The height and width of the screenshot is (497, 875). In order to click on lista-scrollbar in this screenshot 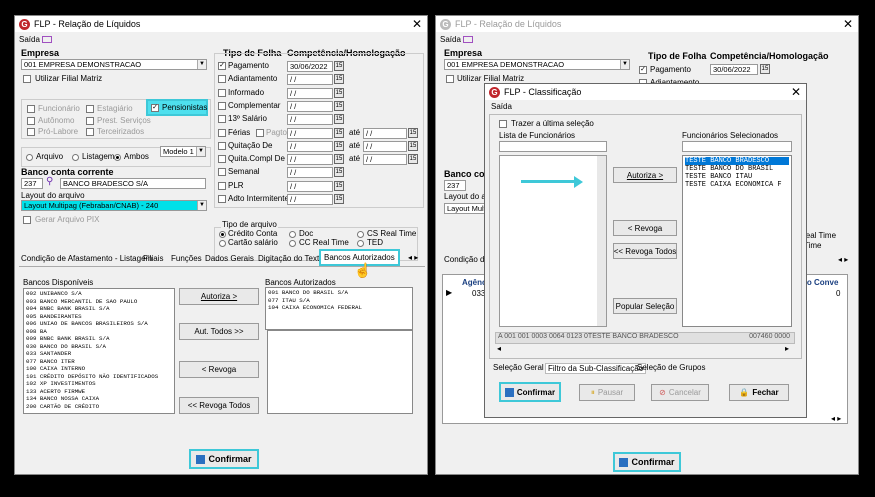, I will do `click(601, 241)`.